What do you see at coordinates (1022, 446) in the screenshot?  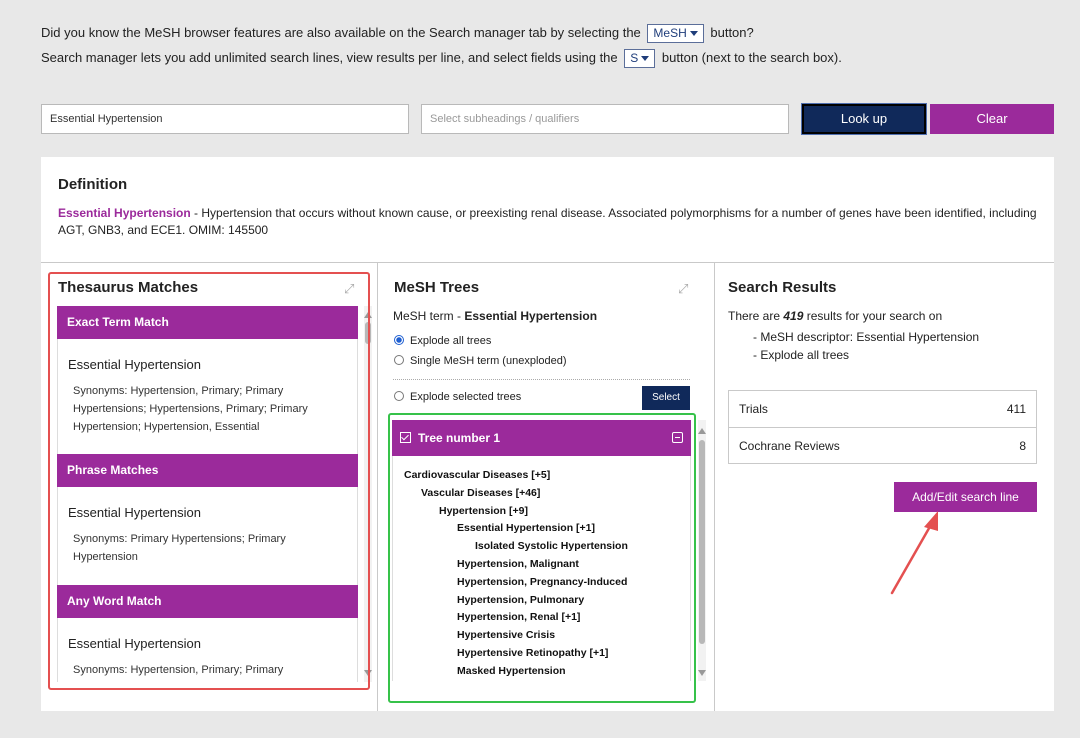 I see `row-count: 8` at bounding box center [1022, 446].